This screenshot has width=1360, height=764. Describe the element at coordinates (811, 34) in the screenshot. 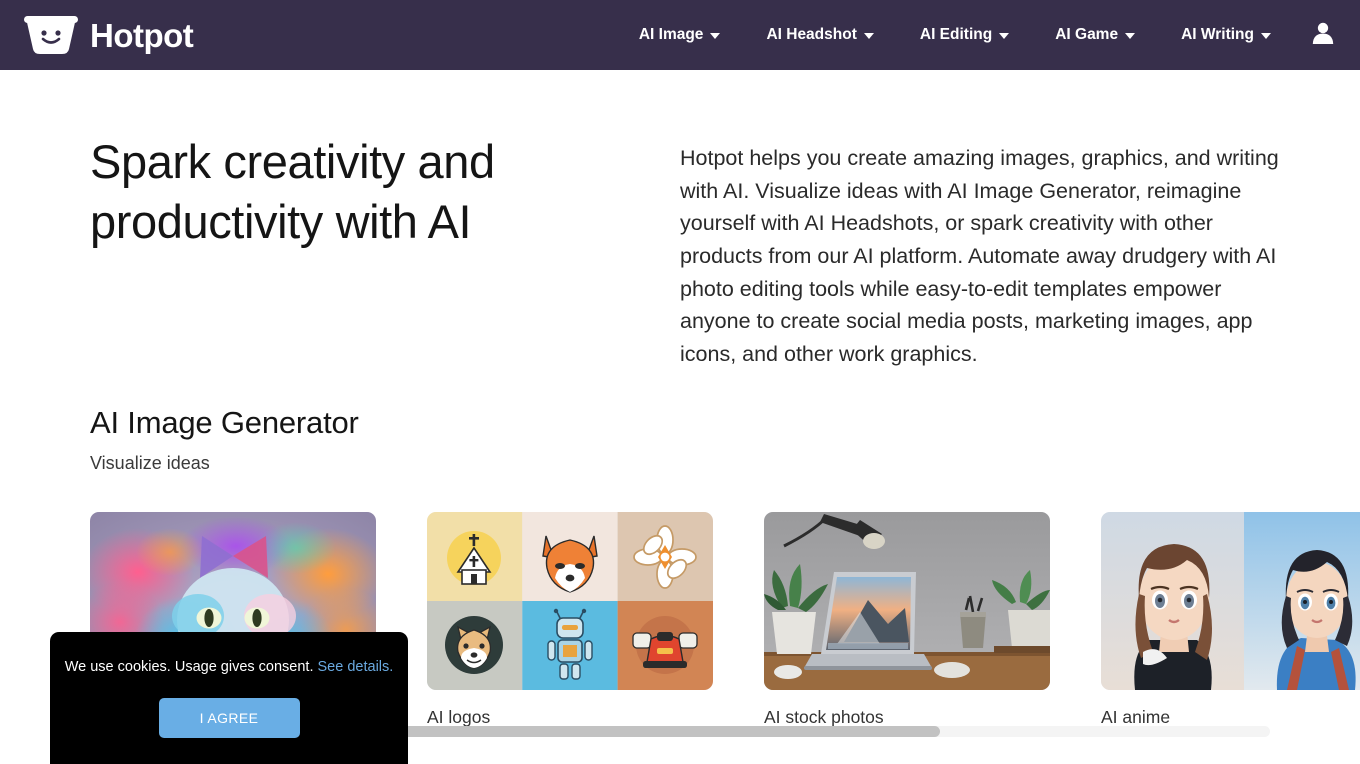

I see `nav-label: AI Headshot` at that location.